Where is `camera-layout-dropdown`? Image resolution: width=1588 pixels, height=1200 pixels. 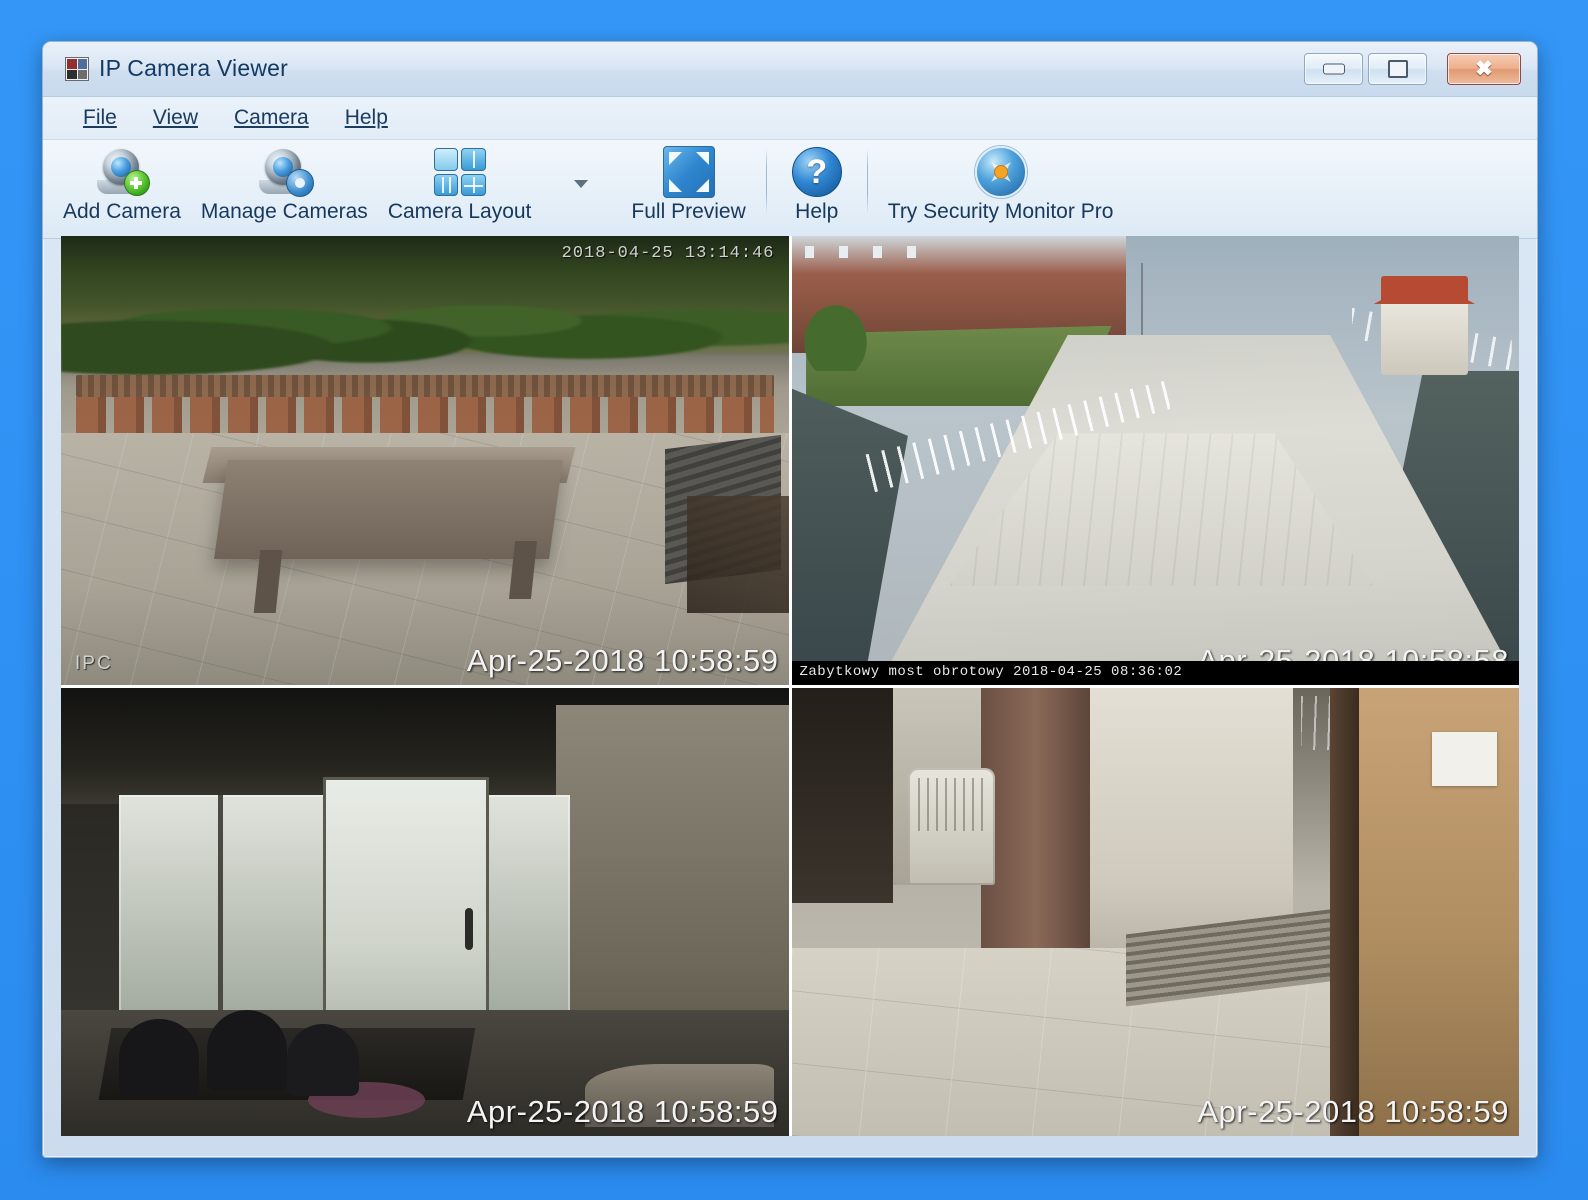 camera-layout-dropdown is located at coordinates (581, 164).